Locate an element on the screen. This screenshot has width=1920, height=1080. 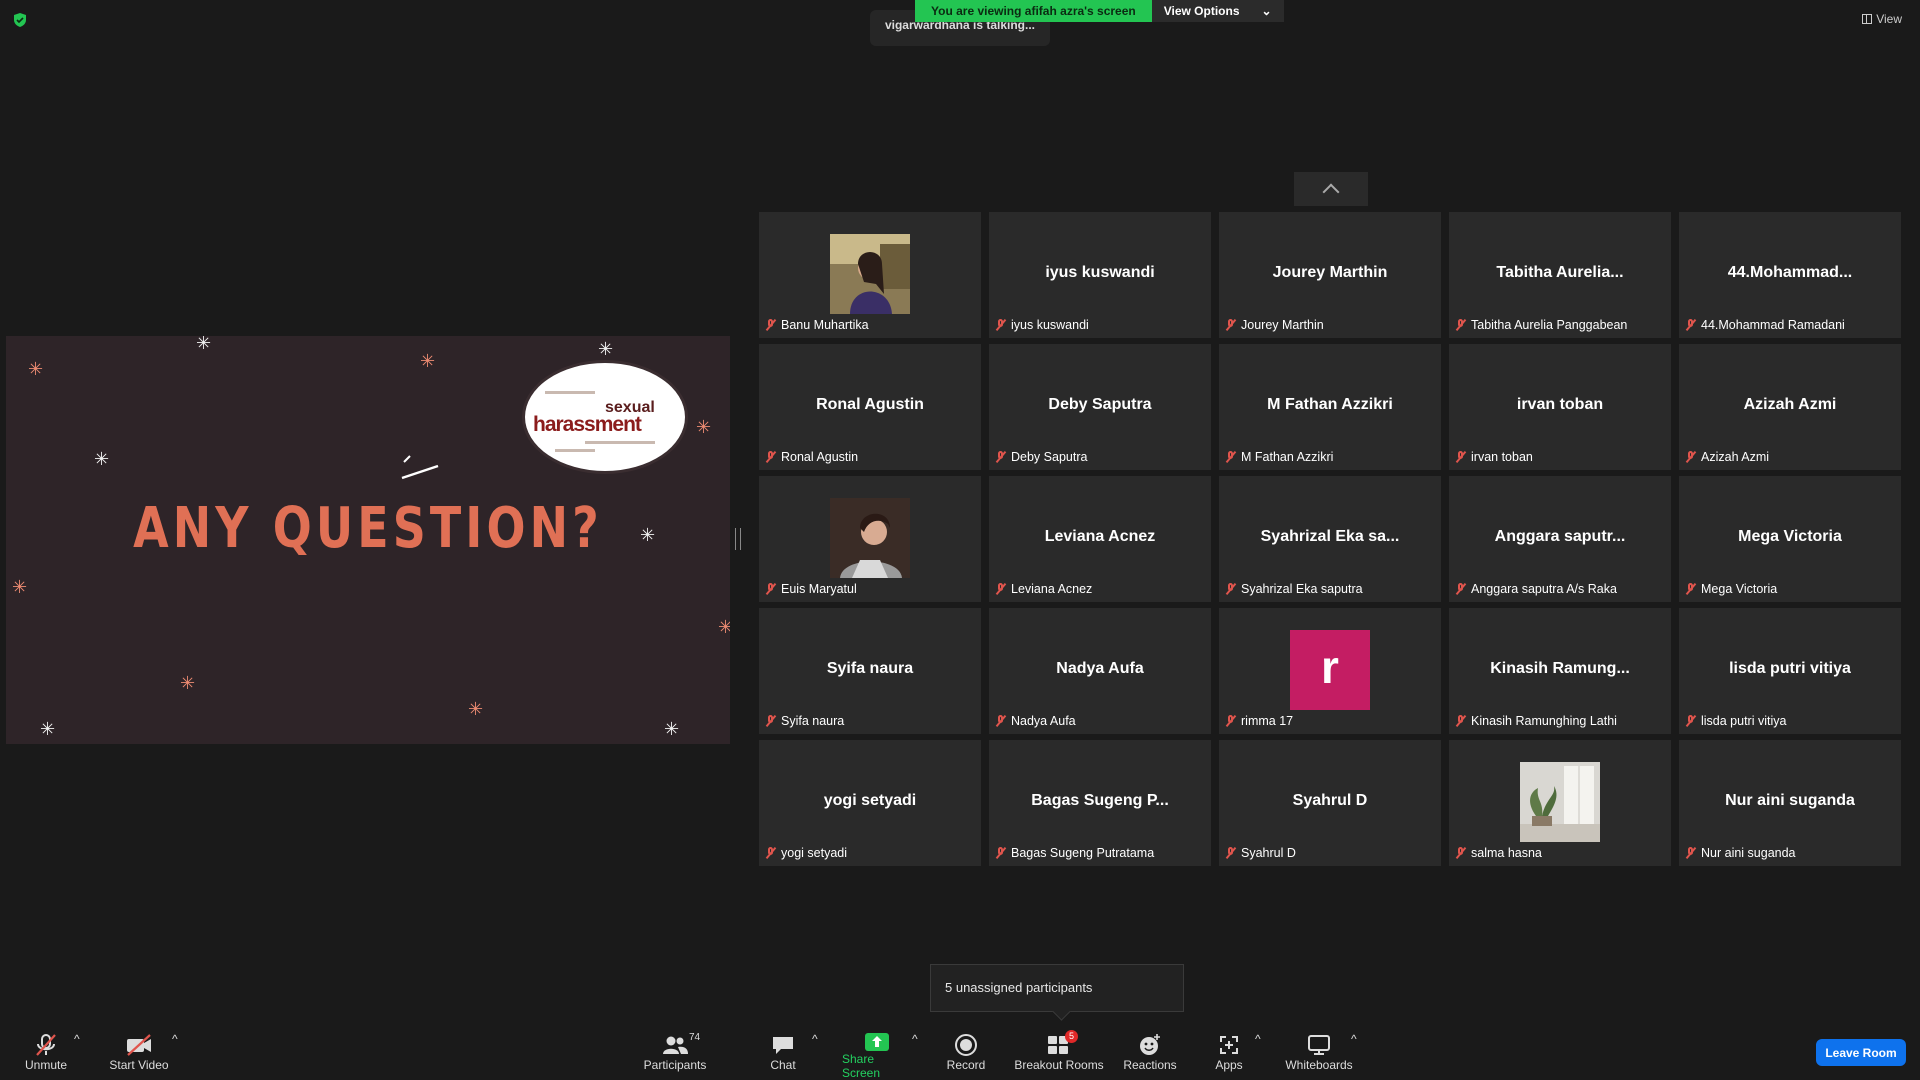
participant-name-label: Azizah Azmi is located at coordinates (1735, 457).